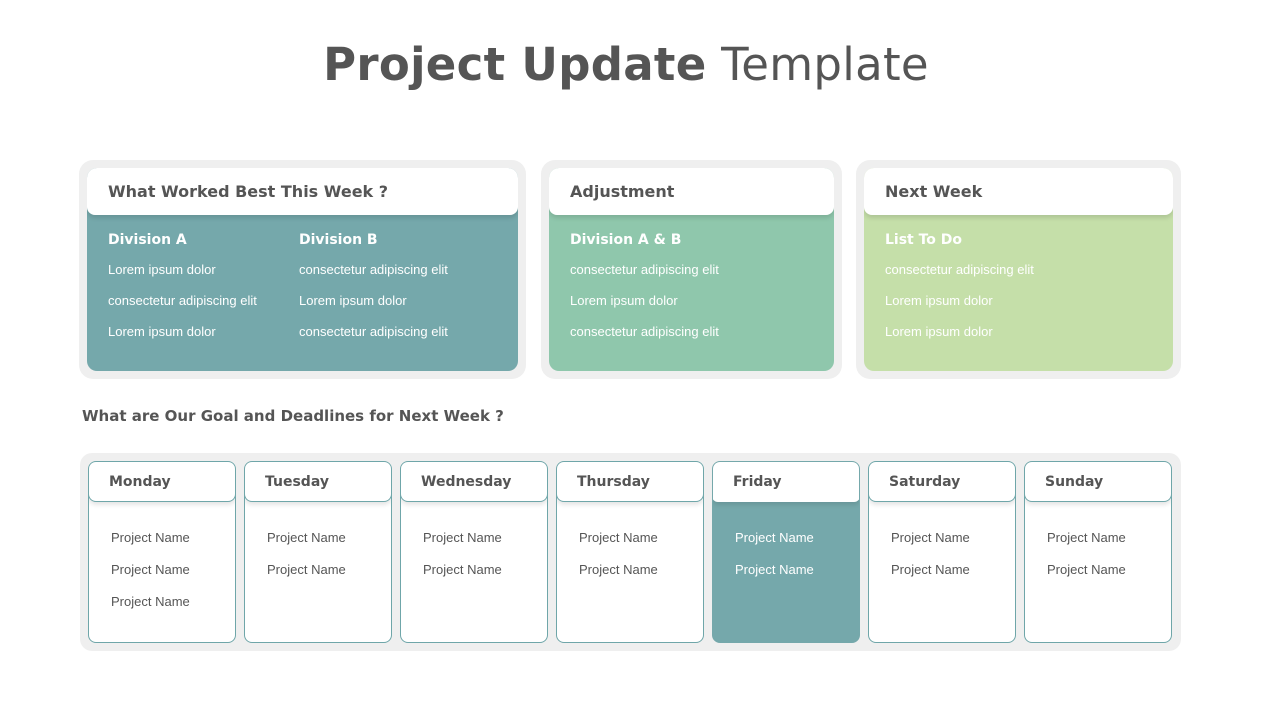  What do you see at coordinates (1098, 552) in the screenshot?
I see `day-card-sunday: Sunday Project Name Project Name` at bounding box center [1098, 552].